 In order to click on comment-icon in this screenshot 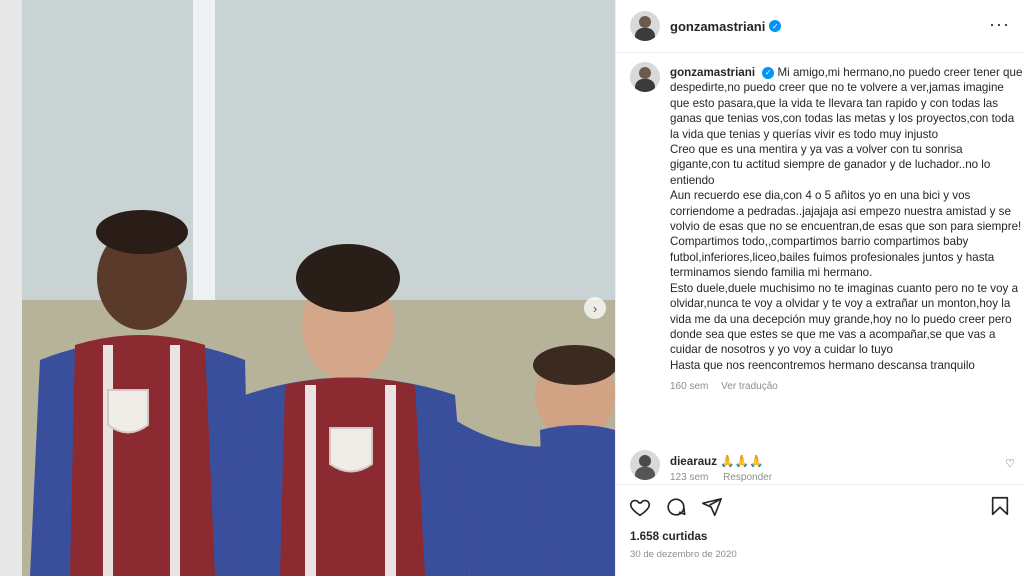, I will do `click(676, 507)`.